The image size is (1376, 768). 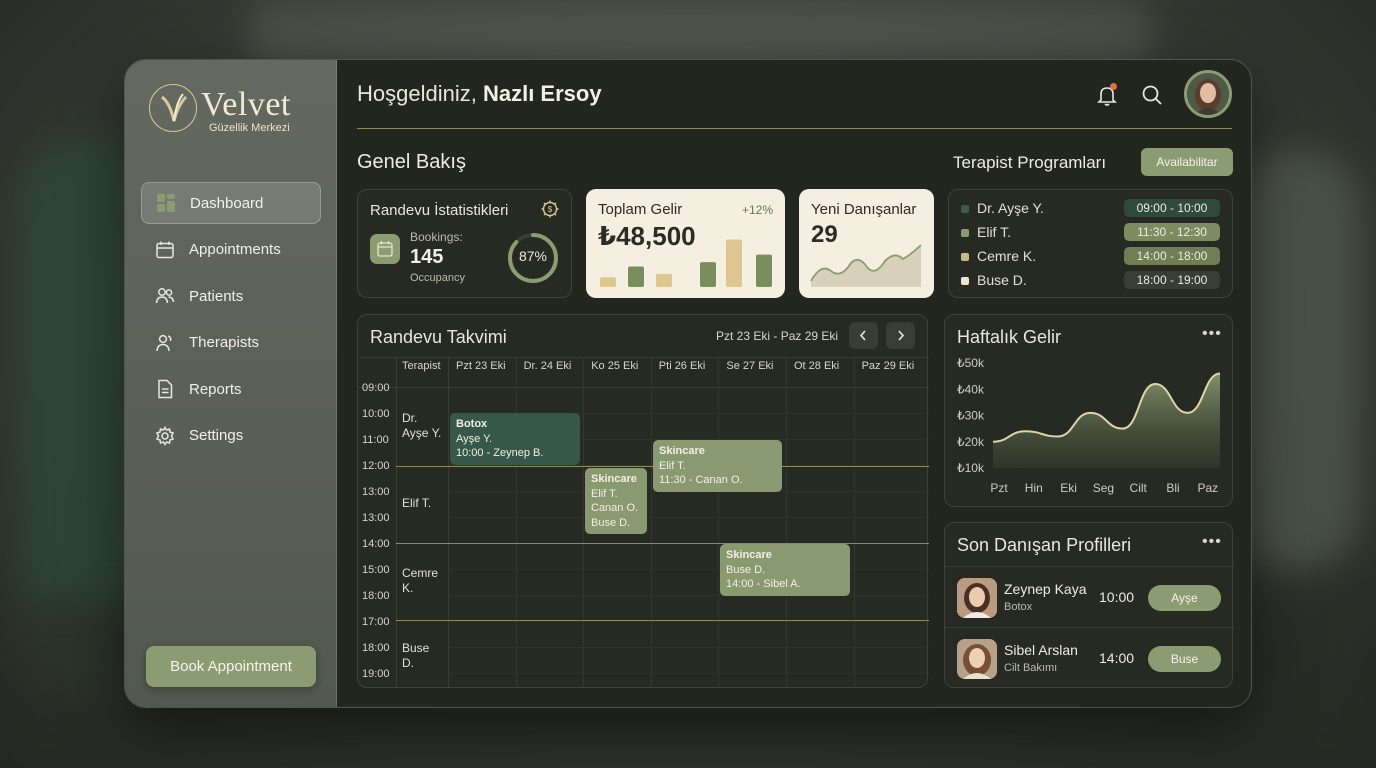 What do you see at coordinates (231, 203) in the screenshot?
I see `sidebar-item-dashboard: Dashboard` at bounding box center [231, 203].